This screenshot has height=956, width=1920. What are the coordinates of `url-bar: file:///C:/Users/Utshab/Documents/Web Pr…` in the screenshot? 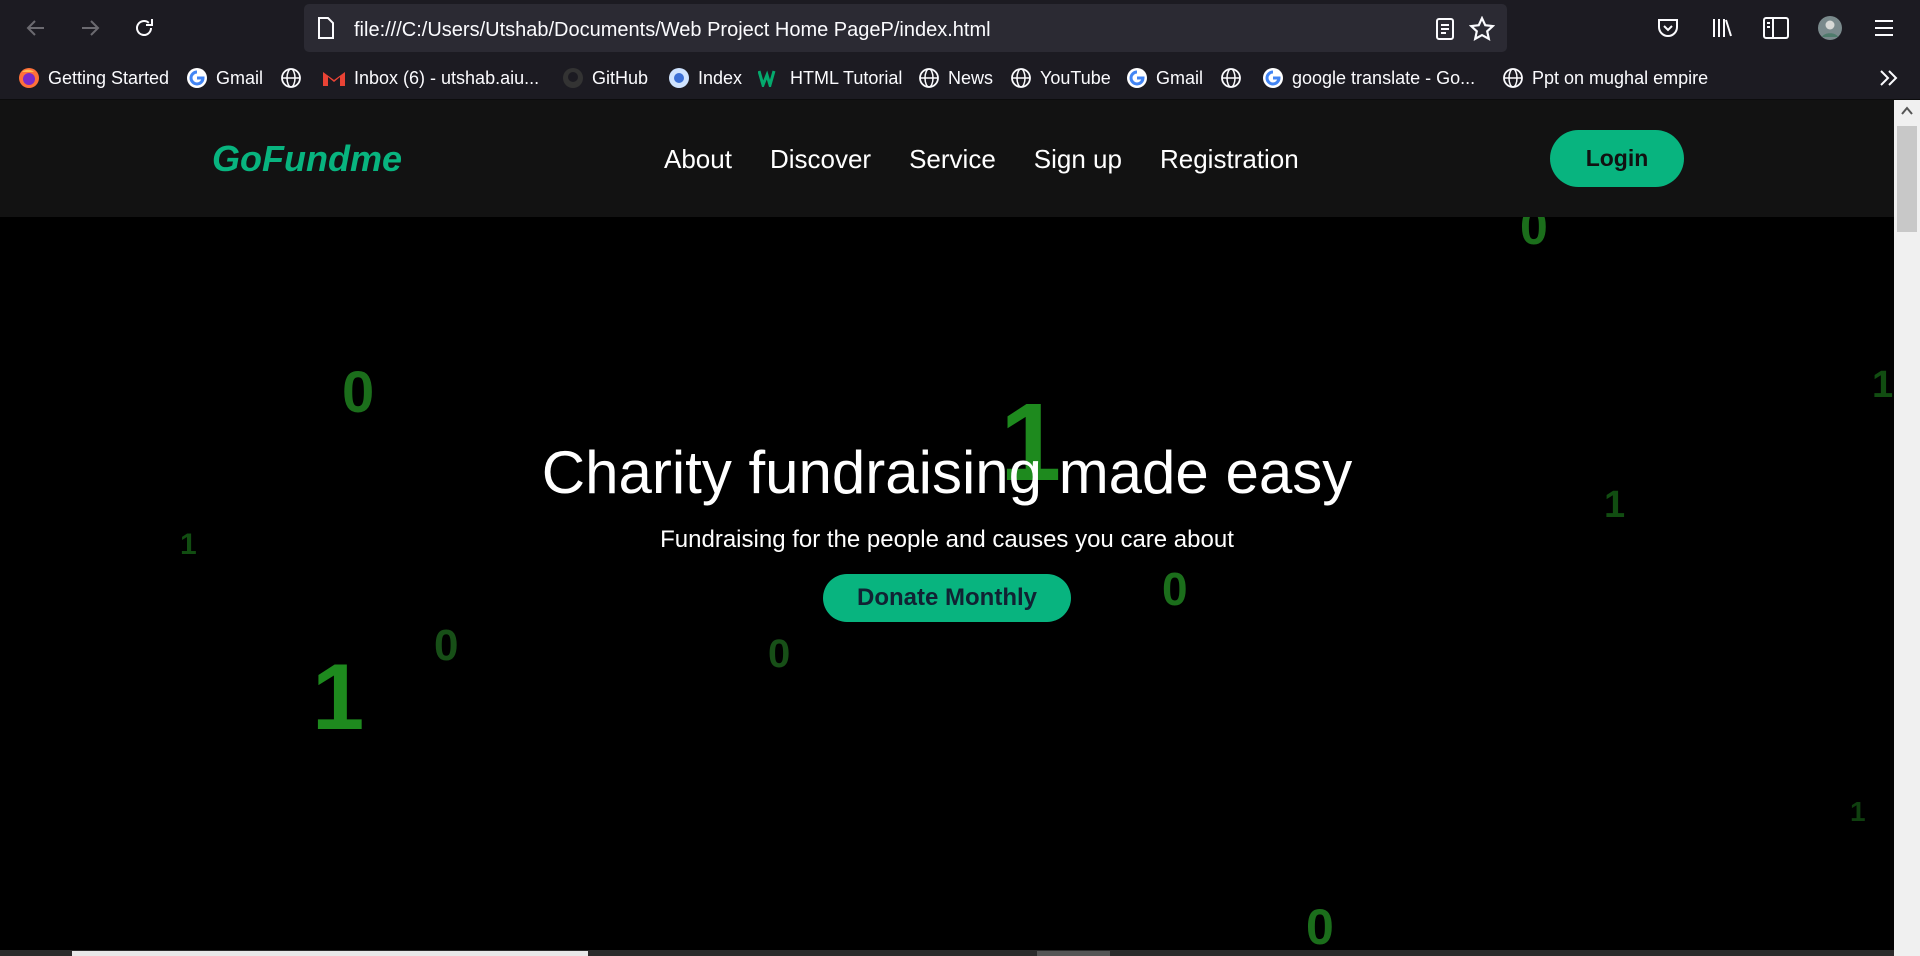 It's located at (905, 28).